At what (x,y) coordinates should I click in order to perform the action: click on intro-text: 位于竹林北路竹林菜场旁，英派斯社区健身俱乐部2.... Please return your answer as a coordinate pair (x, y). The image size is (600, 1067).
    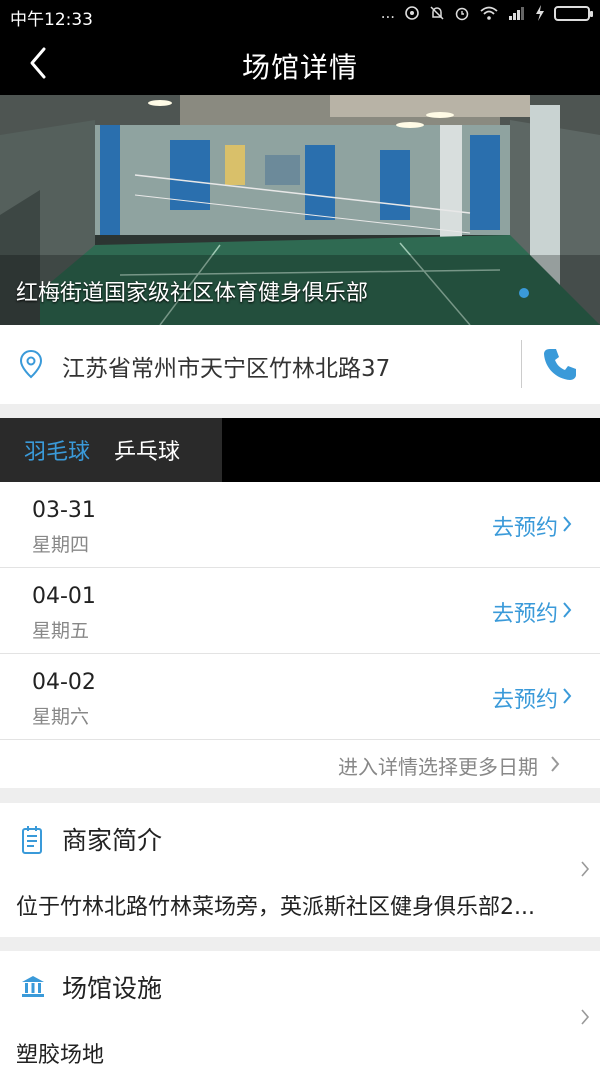
    Looking at the image, I should click on (275, 907).